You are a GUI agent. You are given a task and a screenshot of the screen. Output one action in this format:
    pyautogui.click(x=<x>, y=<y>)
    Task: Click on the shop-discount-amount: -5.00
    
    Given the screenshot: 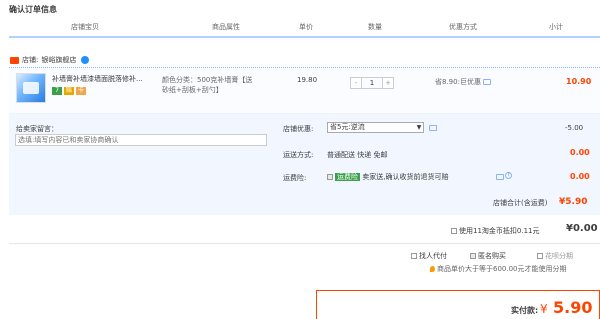 What is the action you would take?
    pyautogui.click(x=574, y=128)
    